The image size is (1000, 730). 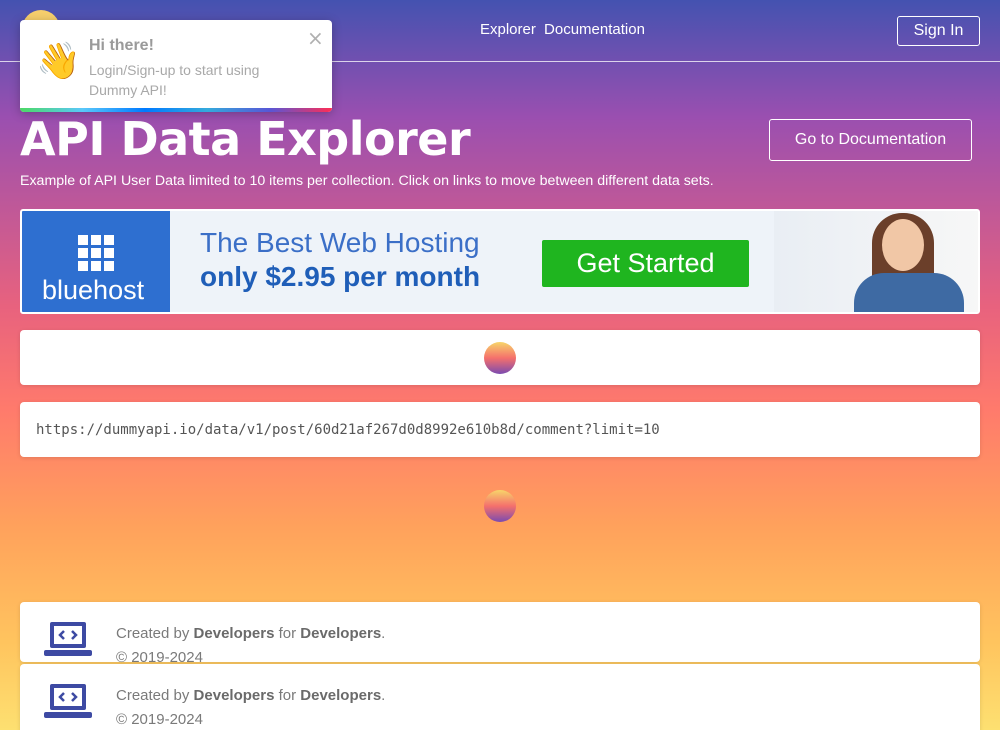 What do you see at coordinates (594, 29) in the screenshot?
I see `nav-link-documentation: Documentation` at bounding box center [594, 29].